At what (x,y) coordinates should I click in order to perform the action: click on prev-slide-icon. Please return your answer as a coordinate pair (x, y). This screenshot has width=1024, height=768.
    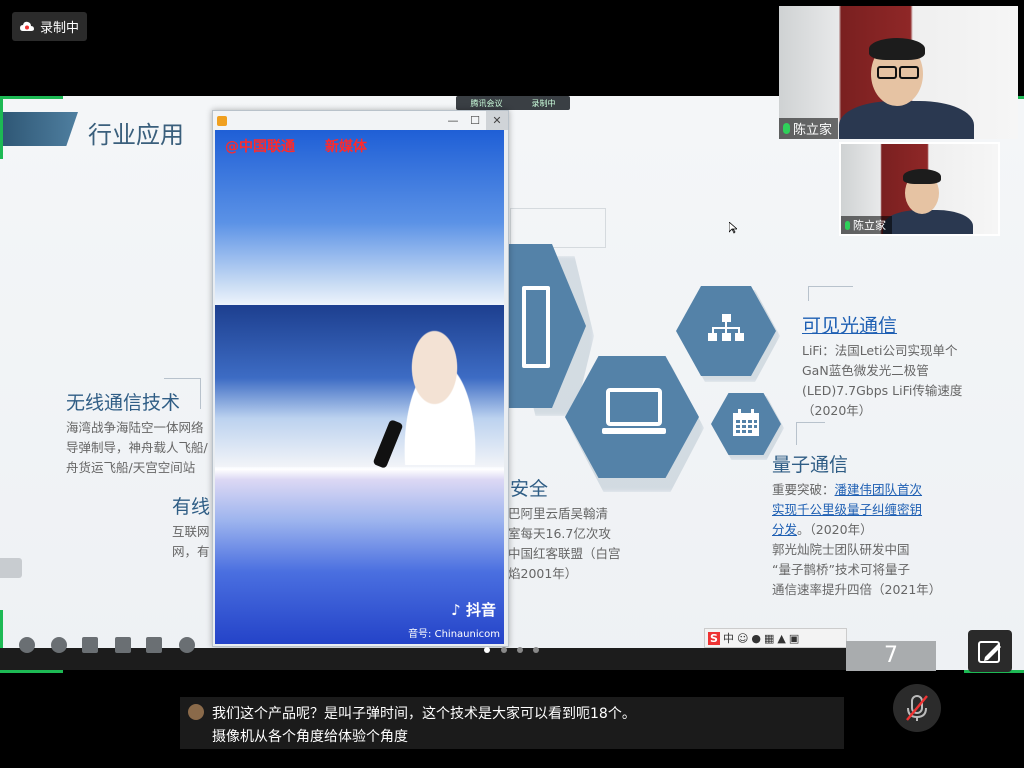
    Looking at the image, I should click on (27, 645).